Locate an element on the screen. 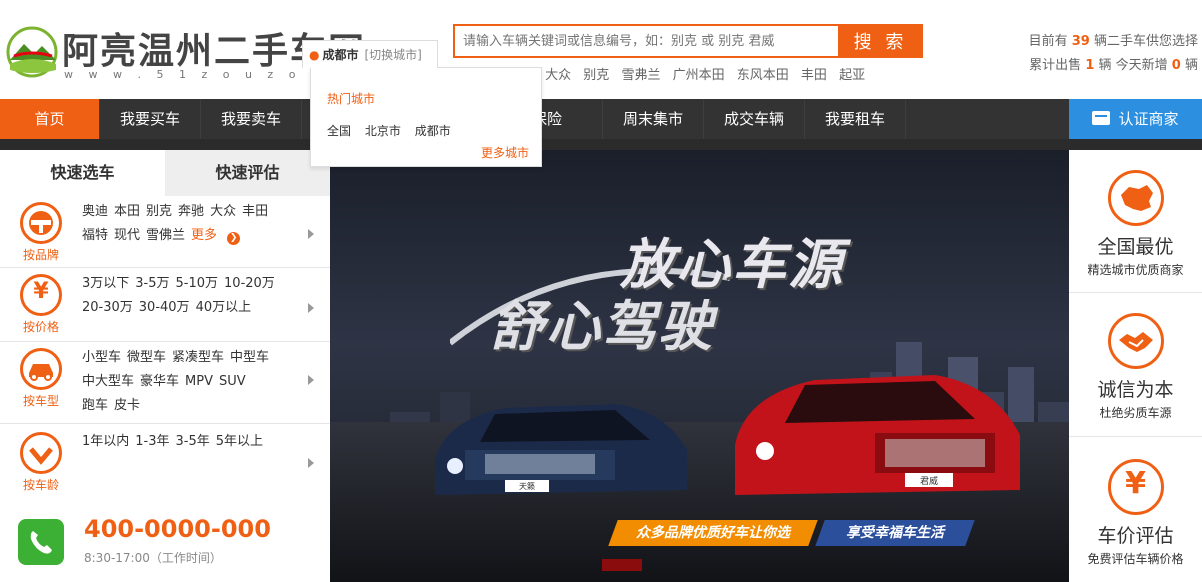  hot-keyword: 丰田 is located at coordinates (814, 75).